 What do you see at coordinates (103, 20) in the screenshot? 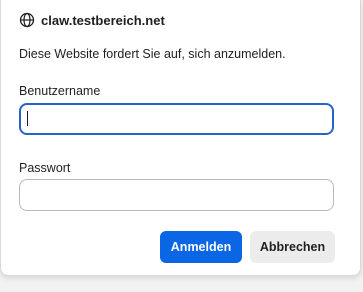
I see `site-name: claw.testbereich.net` at bounding box center [103, 20].